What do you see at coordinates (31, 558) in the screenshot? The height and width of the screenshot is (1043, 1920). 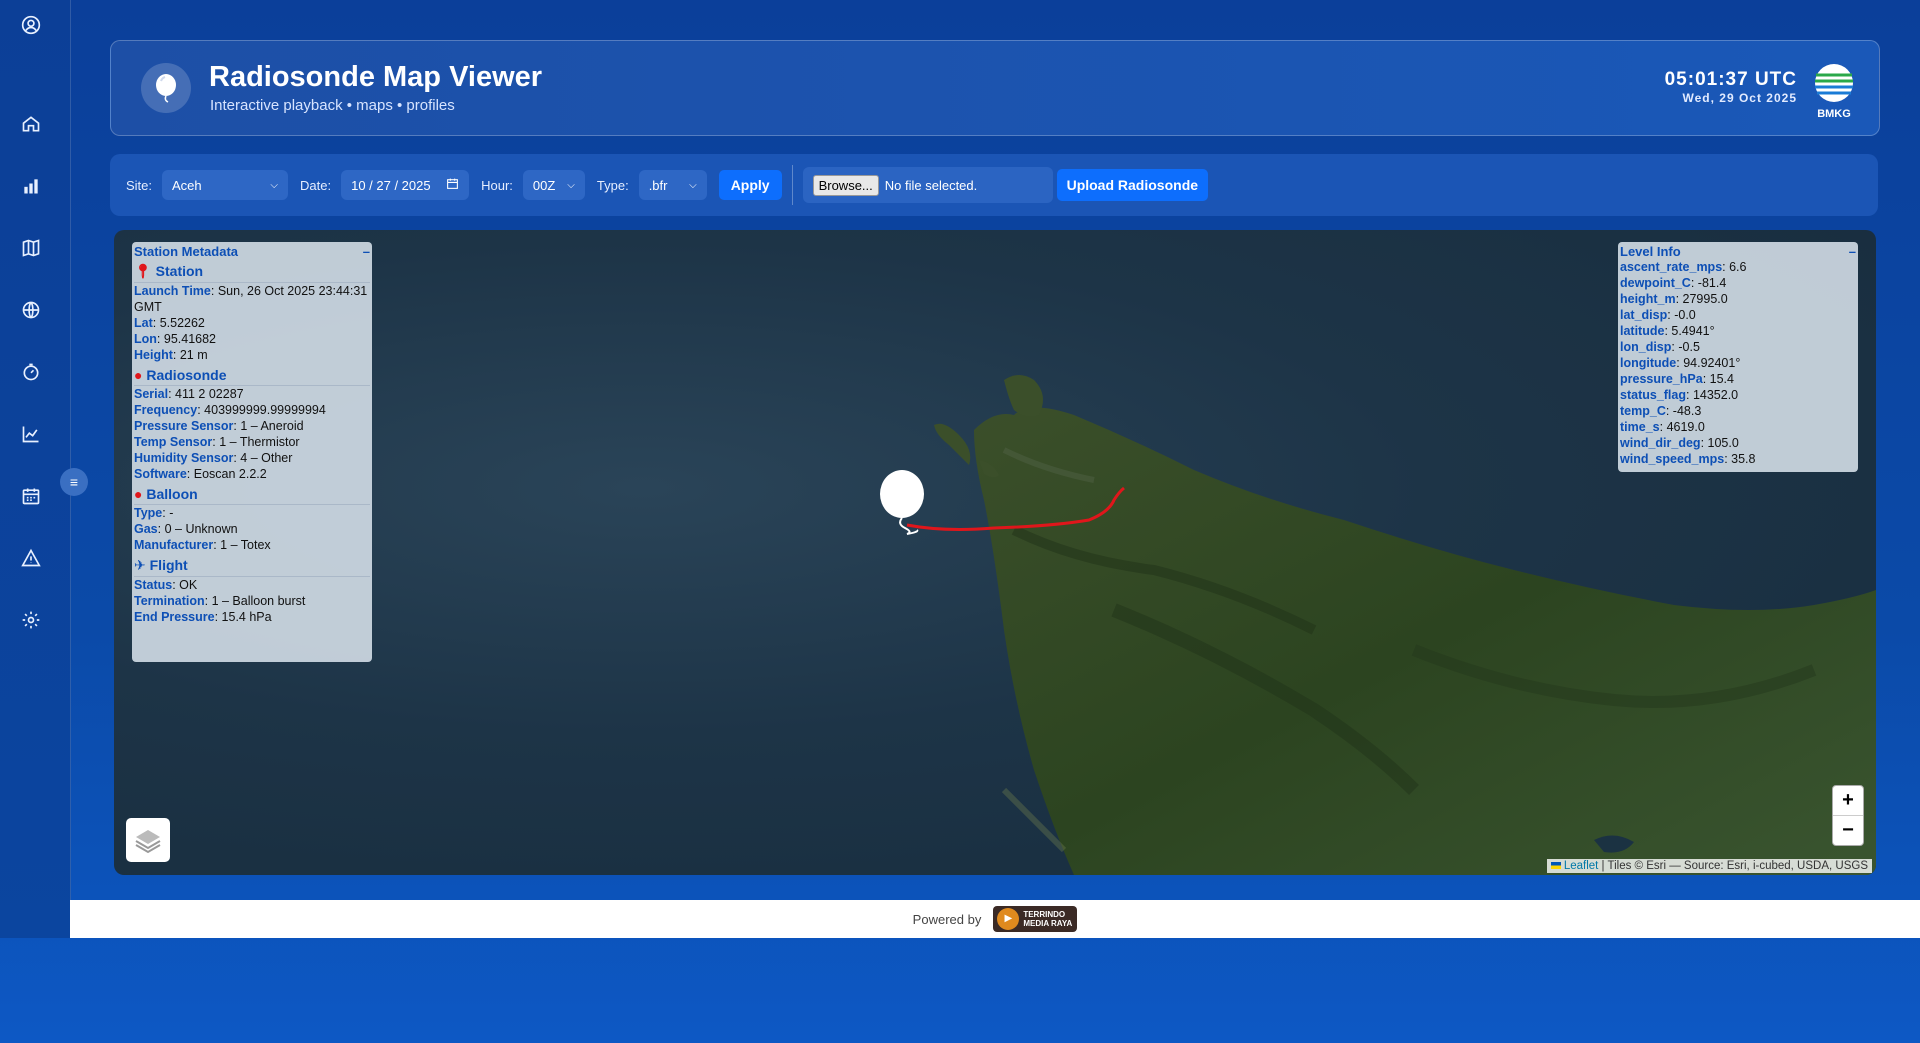 I see `warning-icon` at bounding box center [31, 558].